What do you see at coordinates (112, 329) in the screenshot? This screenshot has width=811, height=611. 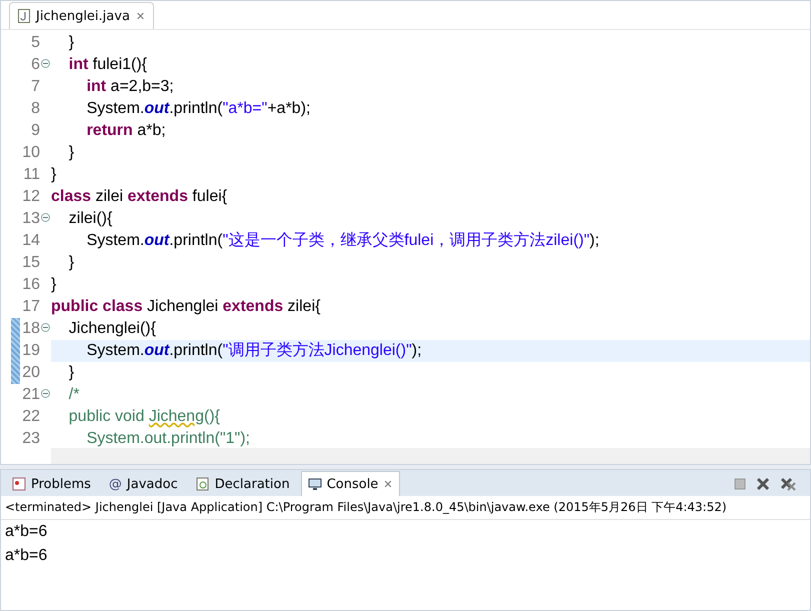 I see `code-line: Jichenglei(){` at bounding box center [112, 329].